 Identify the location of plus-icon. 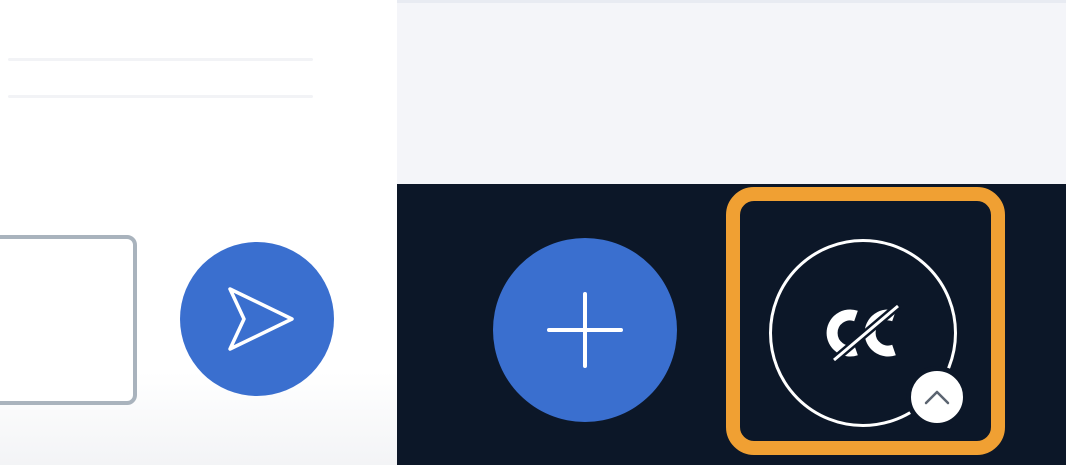
(585, 330).